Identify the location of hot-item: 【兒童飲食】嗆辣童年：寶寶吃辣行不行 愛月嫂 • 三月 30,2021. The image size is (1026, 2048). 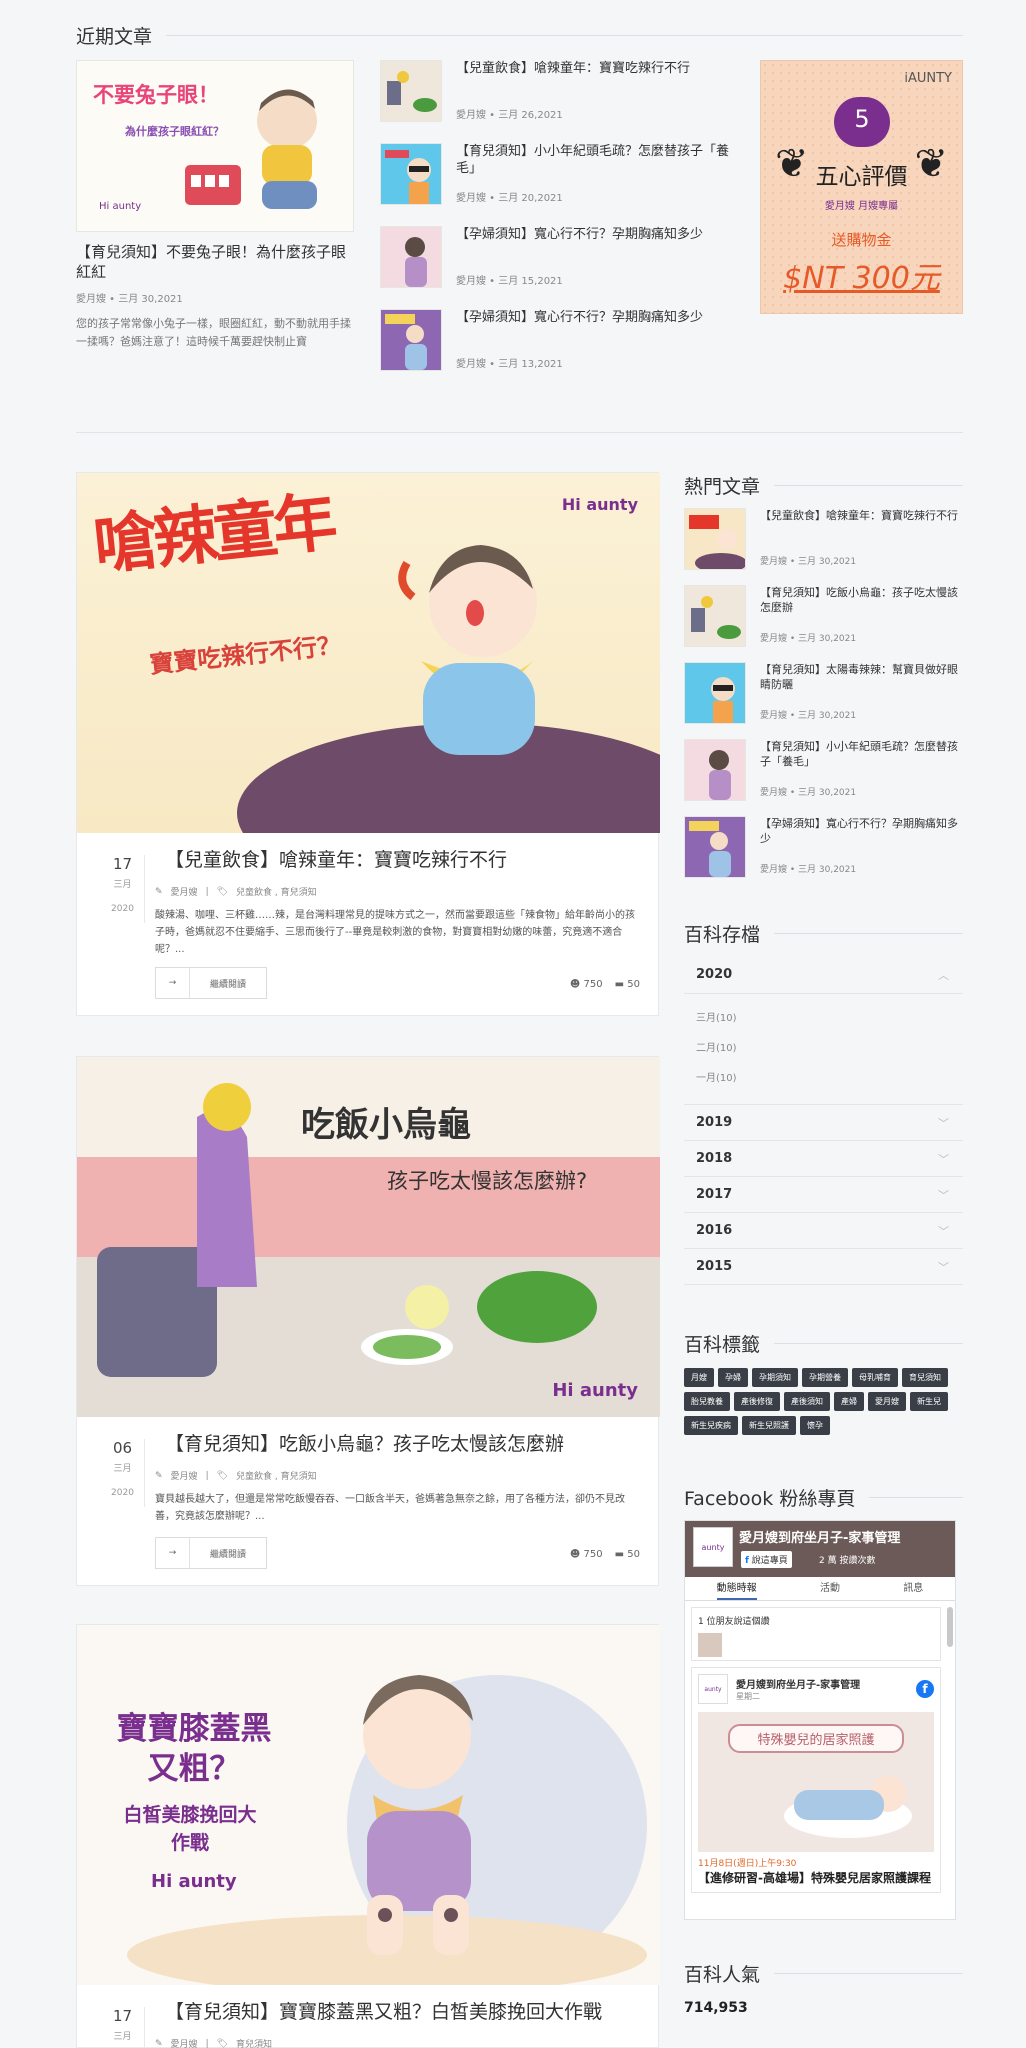
(823, 546).